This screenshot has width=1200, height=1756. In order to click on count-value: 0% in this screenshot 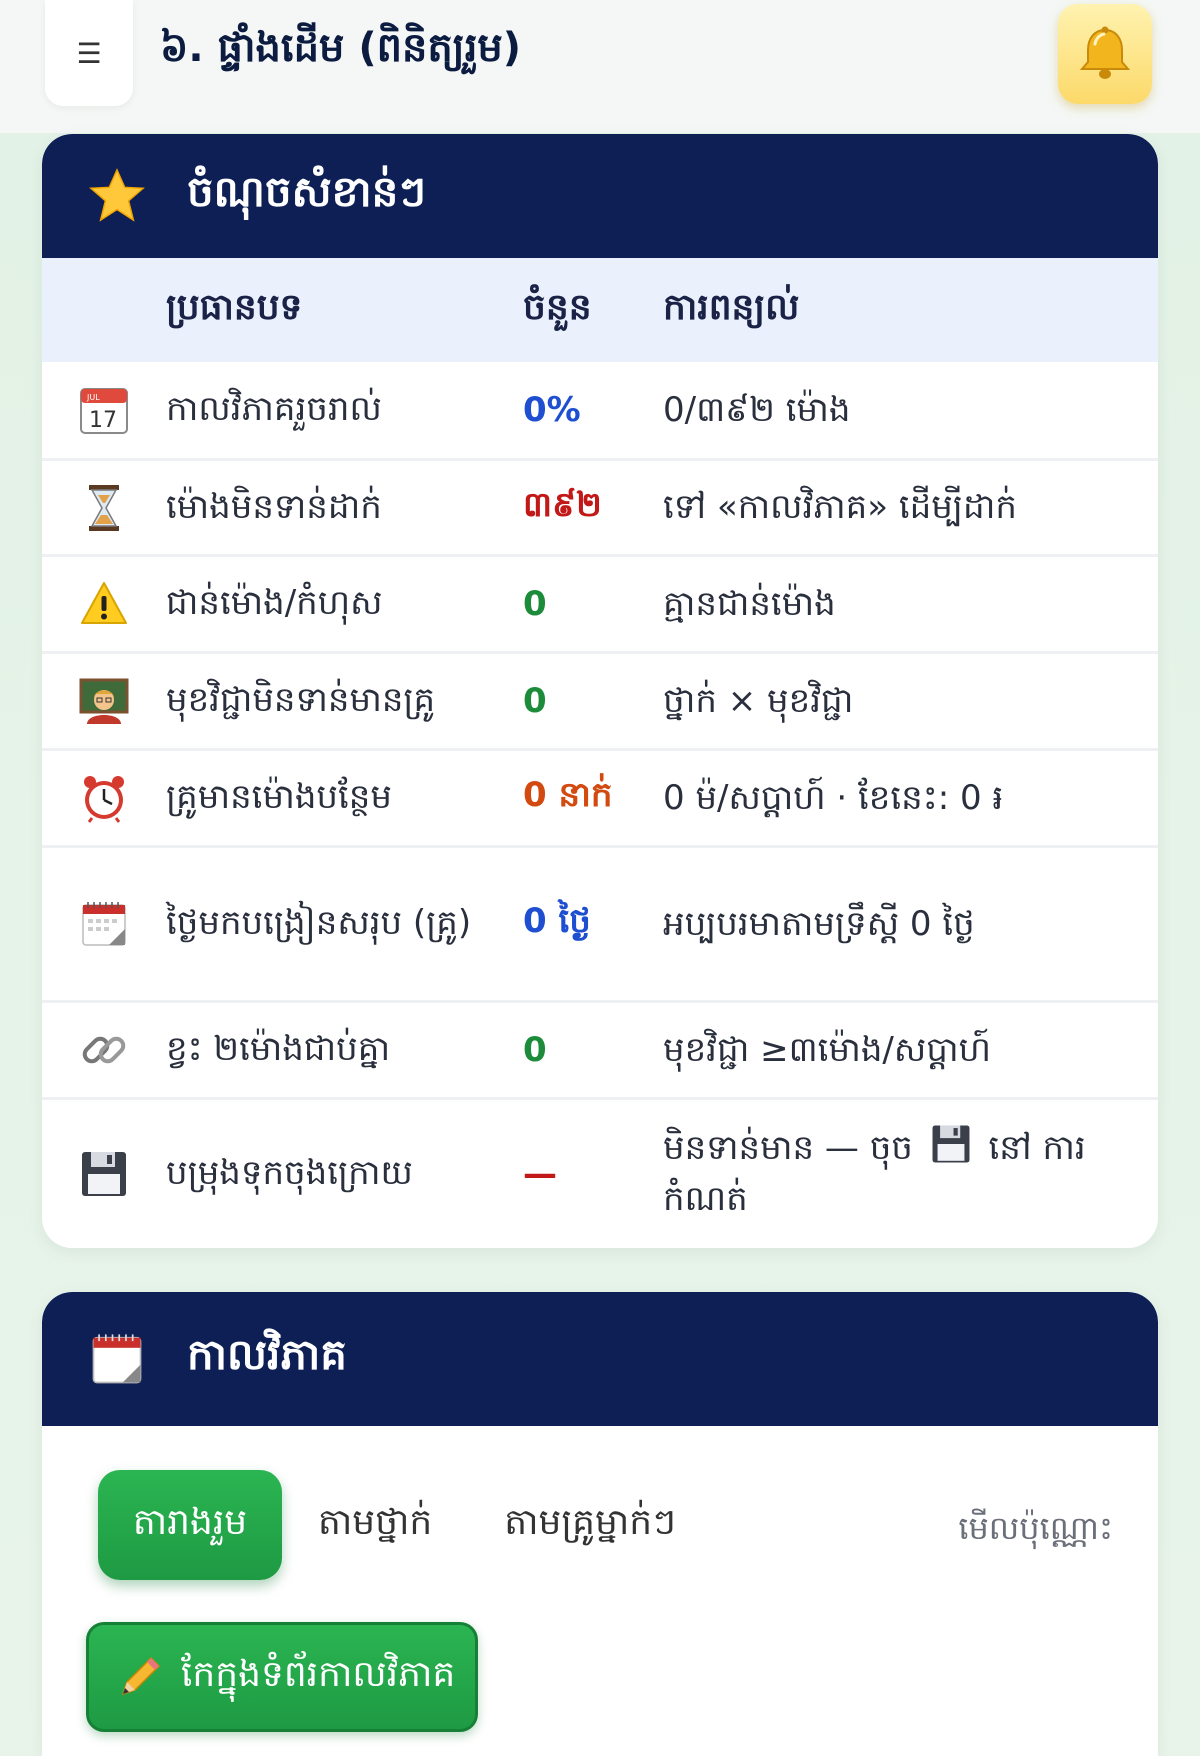, I will do `click(552, 410)`.